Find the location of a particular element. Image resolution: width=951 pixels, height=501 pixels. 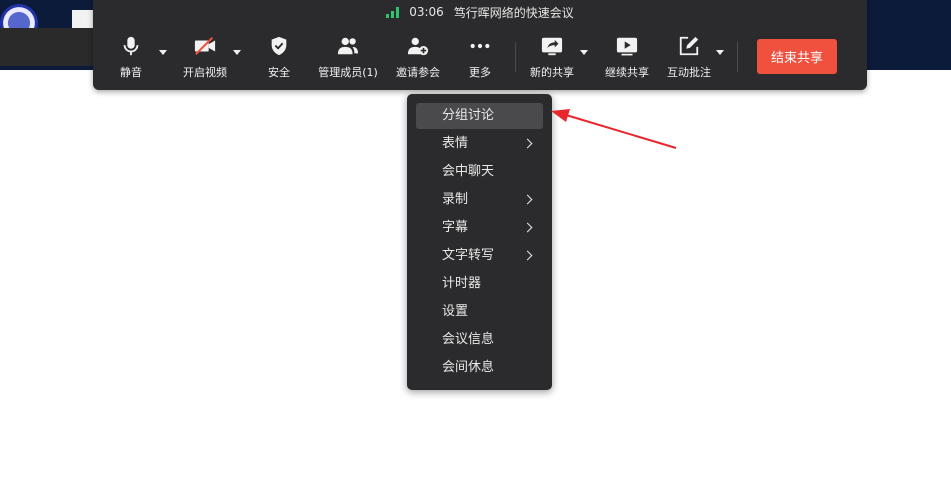

invite-button: 邀请参会 is located at coordinates (418, 58).